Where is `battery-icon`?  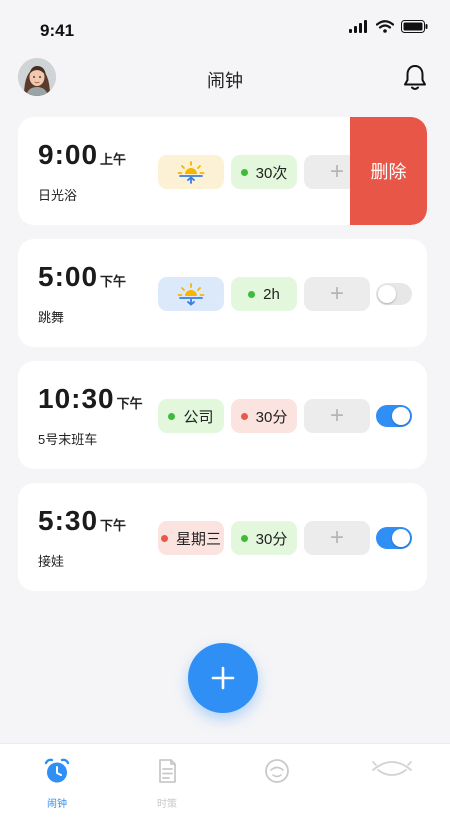 battery-icon is located at coordinates (414, 26).